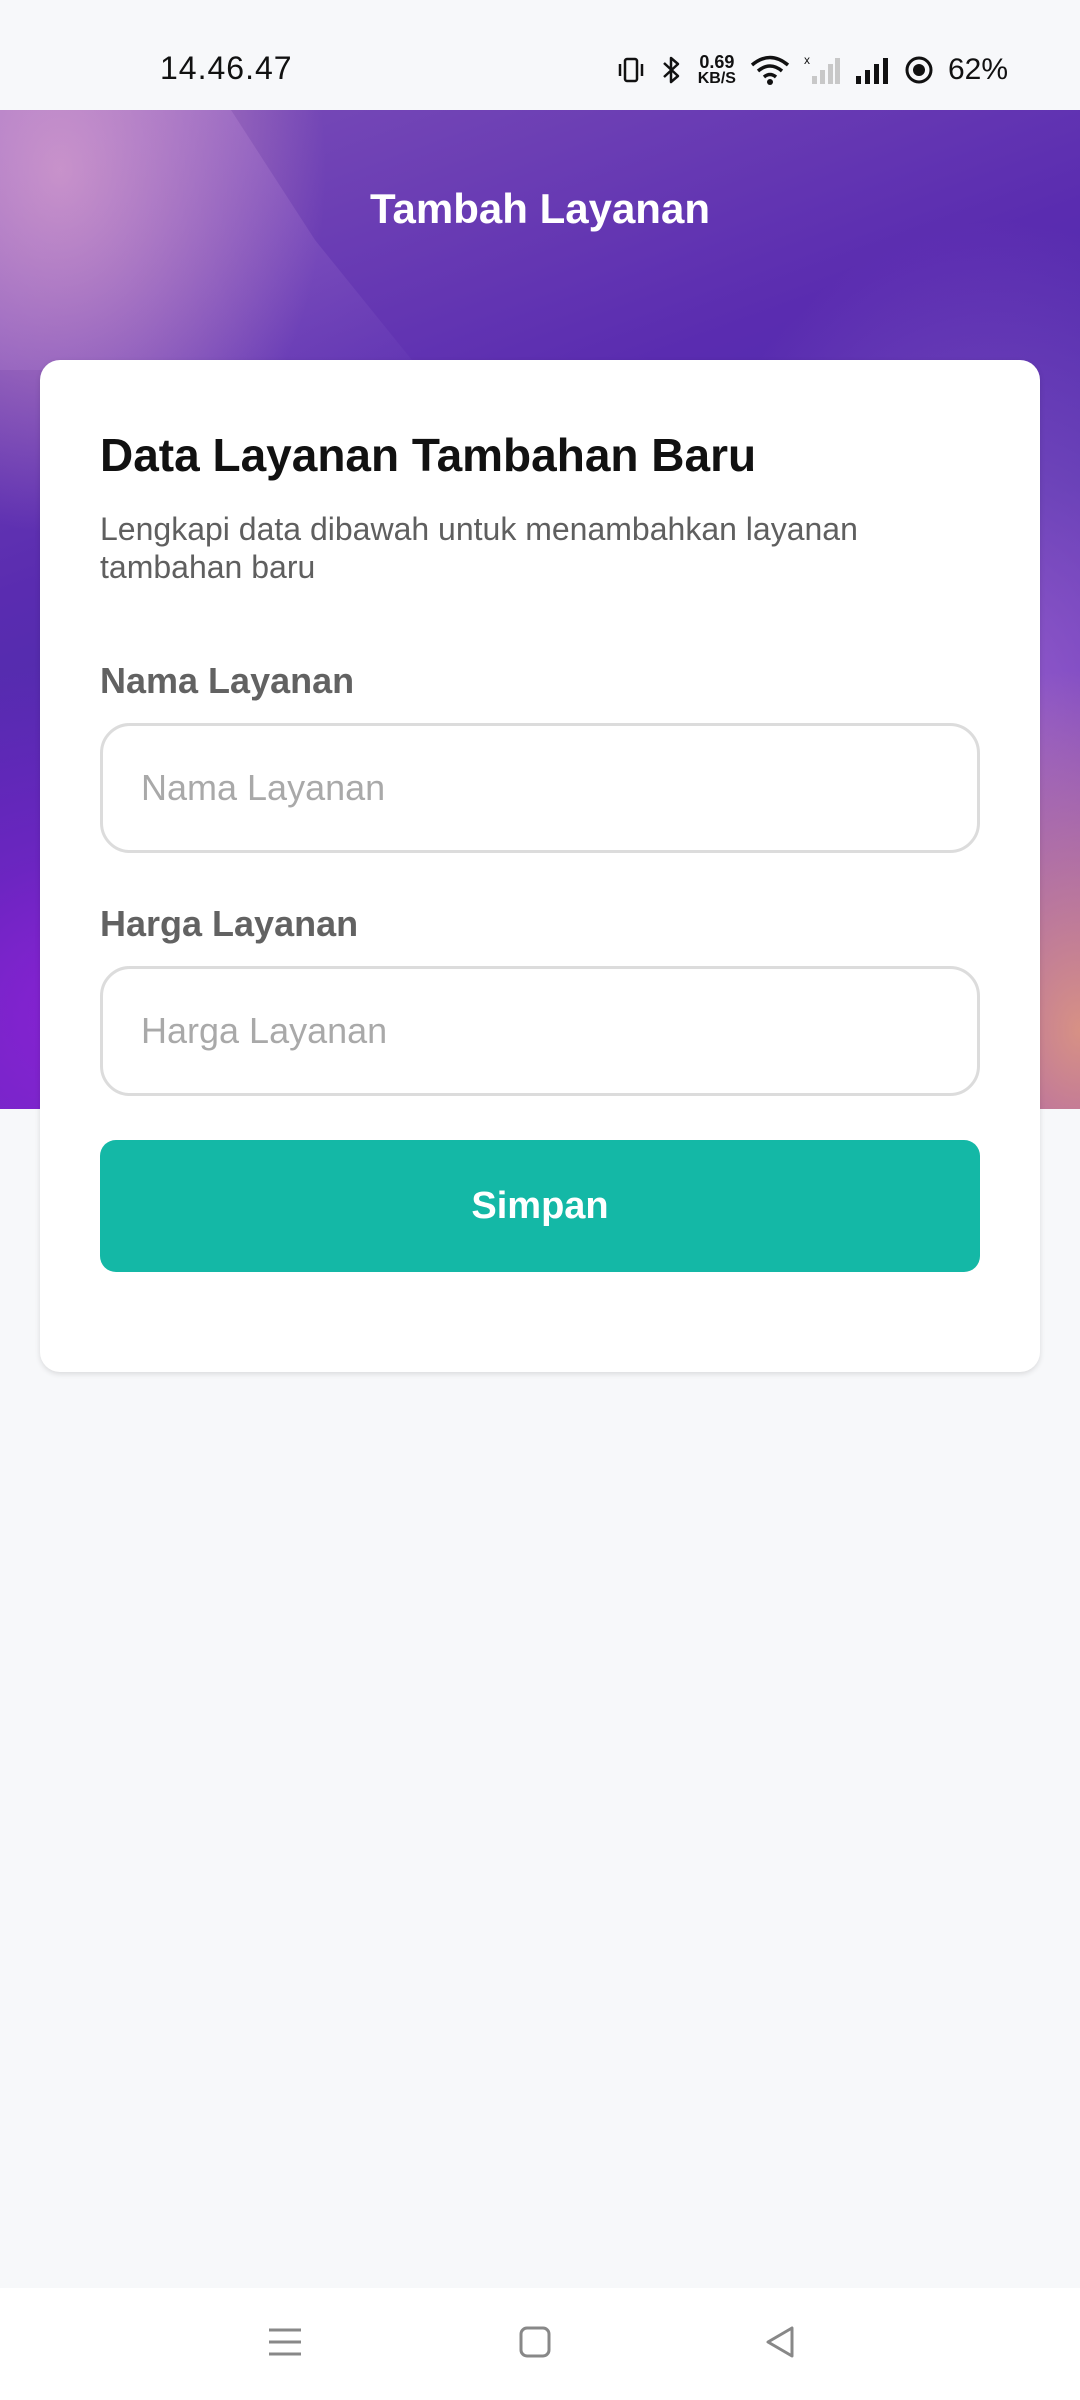 The image size is (1080, 2400). What do you see at coordinates (822, 70) in the screenshot?
I see `signal-sim2-icon: x` at bounding box center [822, 70].